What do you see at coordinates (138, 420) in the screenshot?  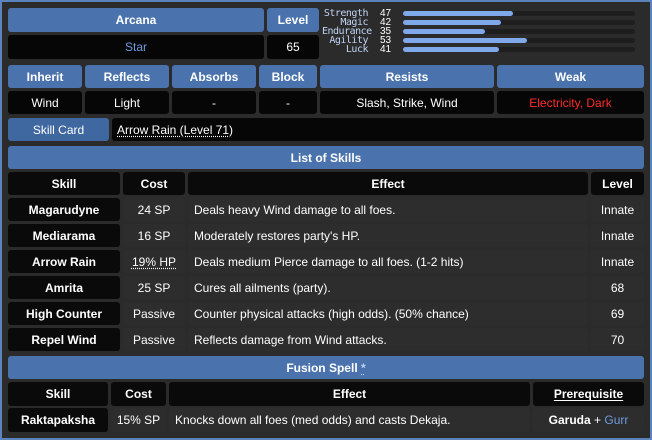 I see `fusion-cost: 15% SP` at bounding box center [138, 420].